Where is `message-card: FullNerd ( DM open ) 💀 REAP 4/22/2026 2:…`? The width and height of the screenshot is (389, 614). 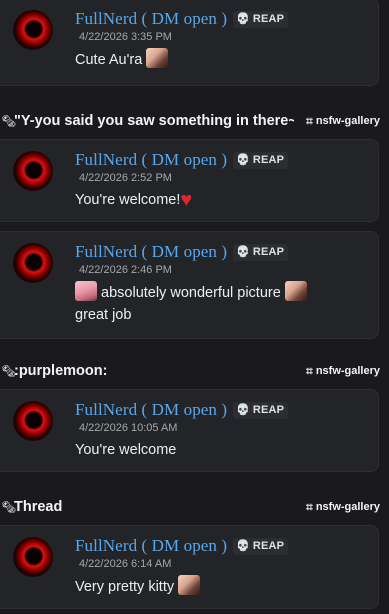 message-card: FullNerd ( DM open ) 💀 REAP 4/22/2026 2:… is located at coordinates (189, 180).